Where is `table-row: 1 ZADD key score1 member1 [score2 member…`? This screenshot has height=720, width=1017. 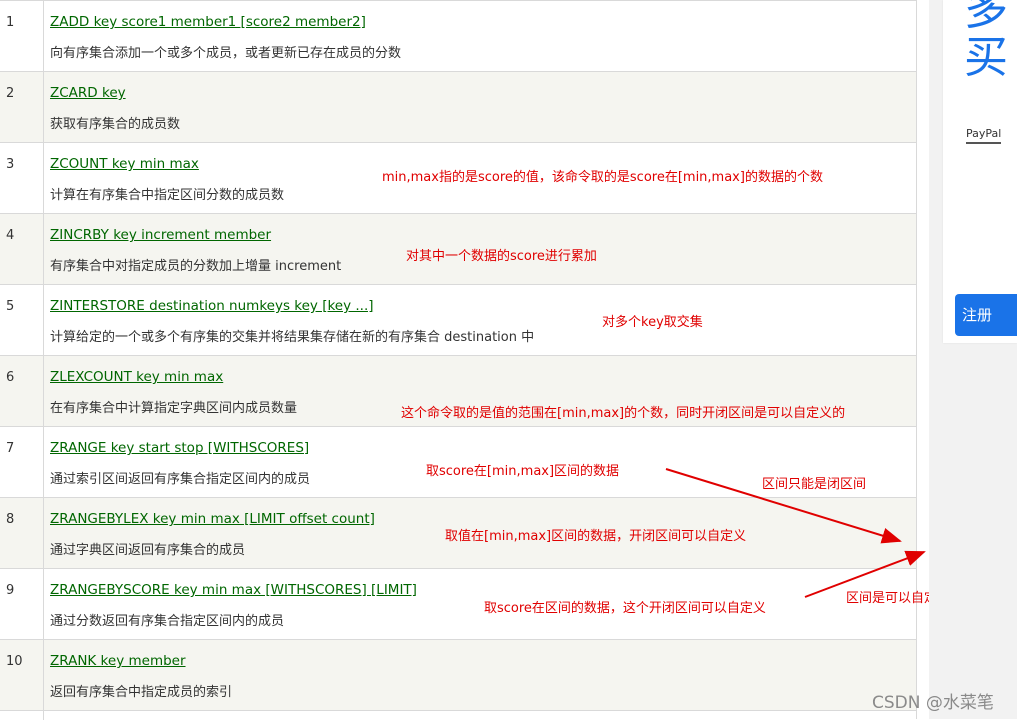 table-row: 1 ZADD key score1 member1 [score2 member… is located at coordinates (458, 36).